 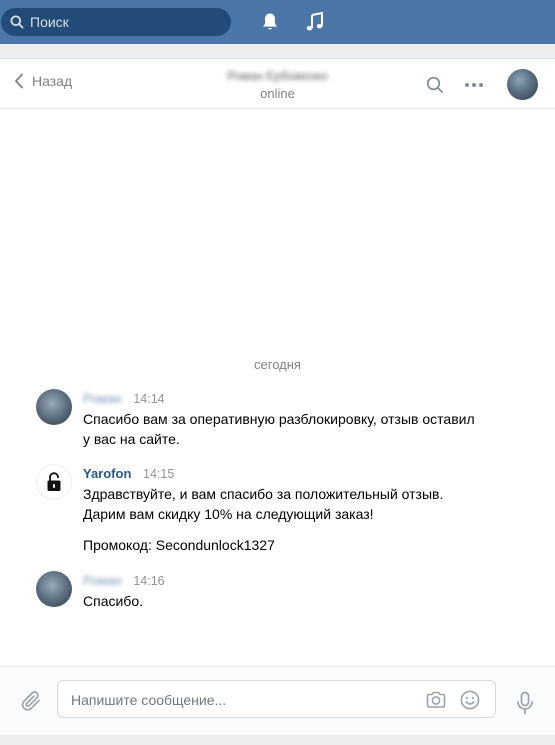 What do you see at coordinates (113, 601) in the screenshot?
I see `message-line: Спасибо.` at bounding box center [113, 601].